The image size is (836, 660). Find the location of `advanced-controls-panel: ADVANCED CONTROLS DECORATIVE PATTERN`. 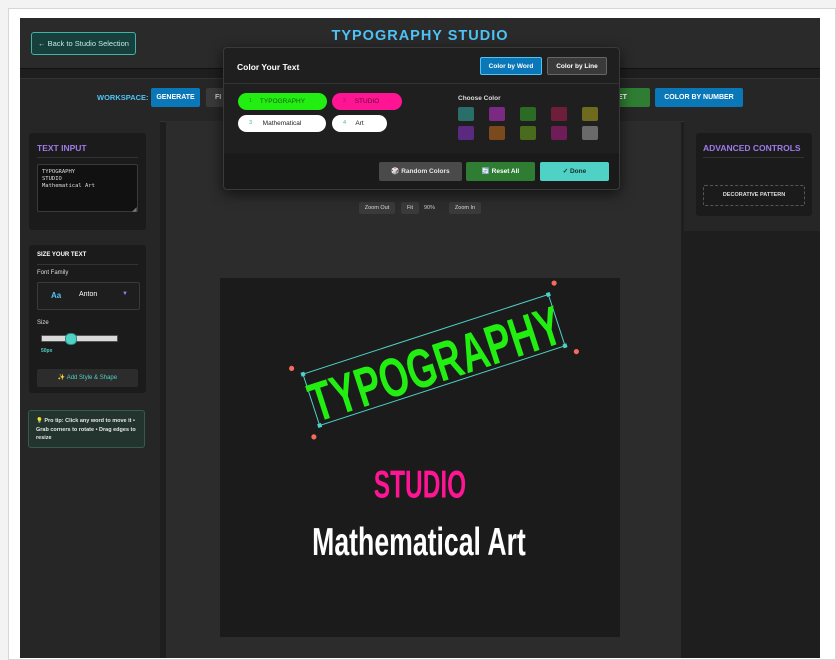

advanced-controls-panel: ADVANCED CONTROLS DECORATIVE PATTERN is located at coordinates (754, 174).